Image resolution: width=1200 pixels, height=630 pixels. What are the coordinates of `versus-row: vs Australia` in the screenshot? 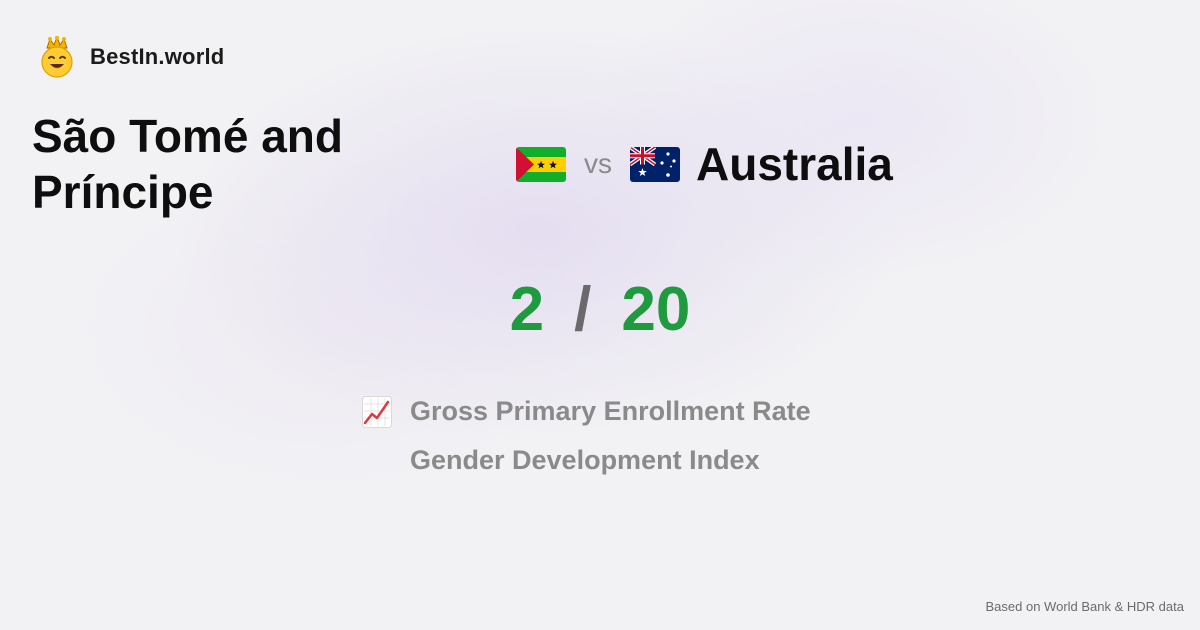 It's located at (704, 164).